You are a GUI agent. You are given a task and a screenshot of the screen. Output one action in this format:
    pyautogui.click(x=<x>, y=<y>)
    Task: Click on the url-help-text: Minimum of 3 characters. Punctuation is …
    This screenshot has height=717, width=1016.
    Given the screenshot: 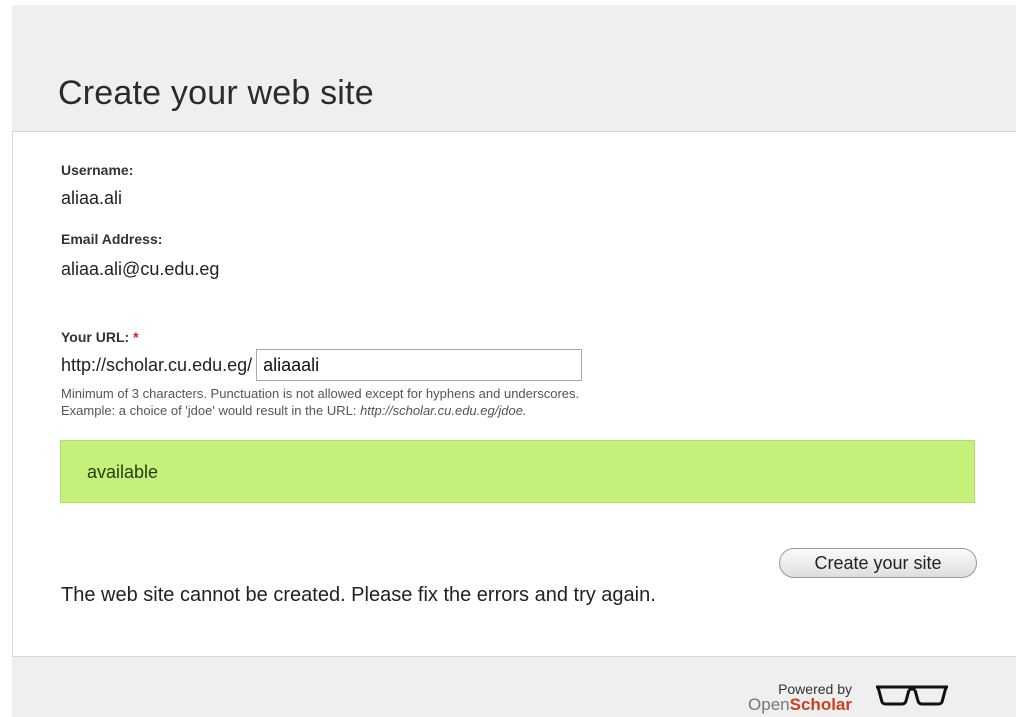 What is the action you would take?
    pyautogui.click(x=320, y=393)
    